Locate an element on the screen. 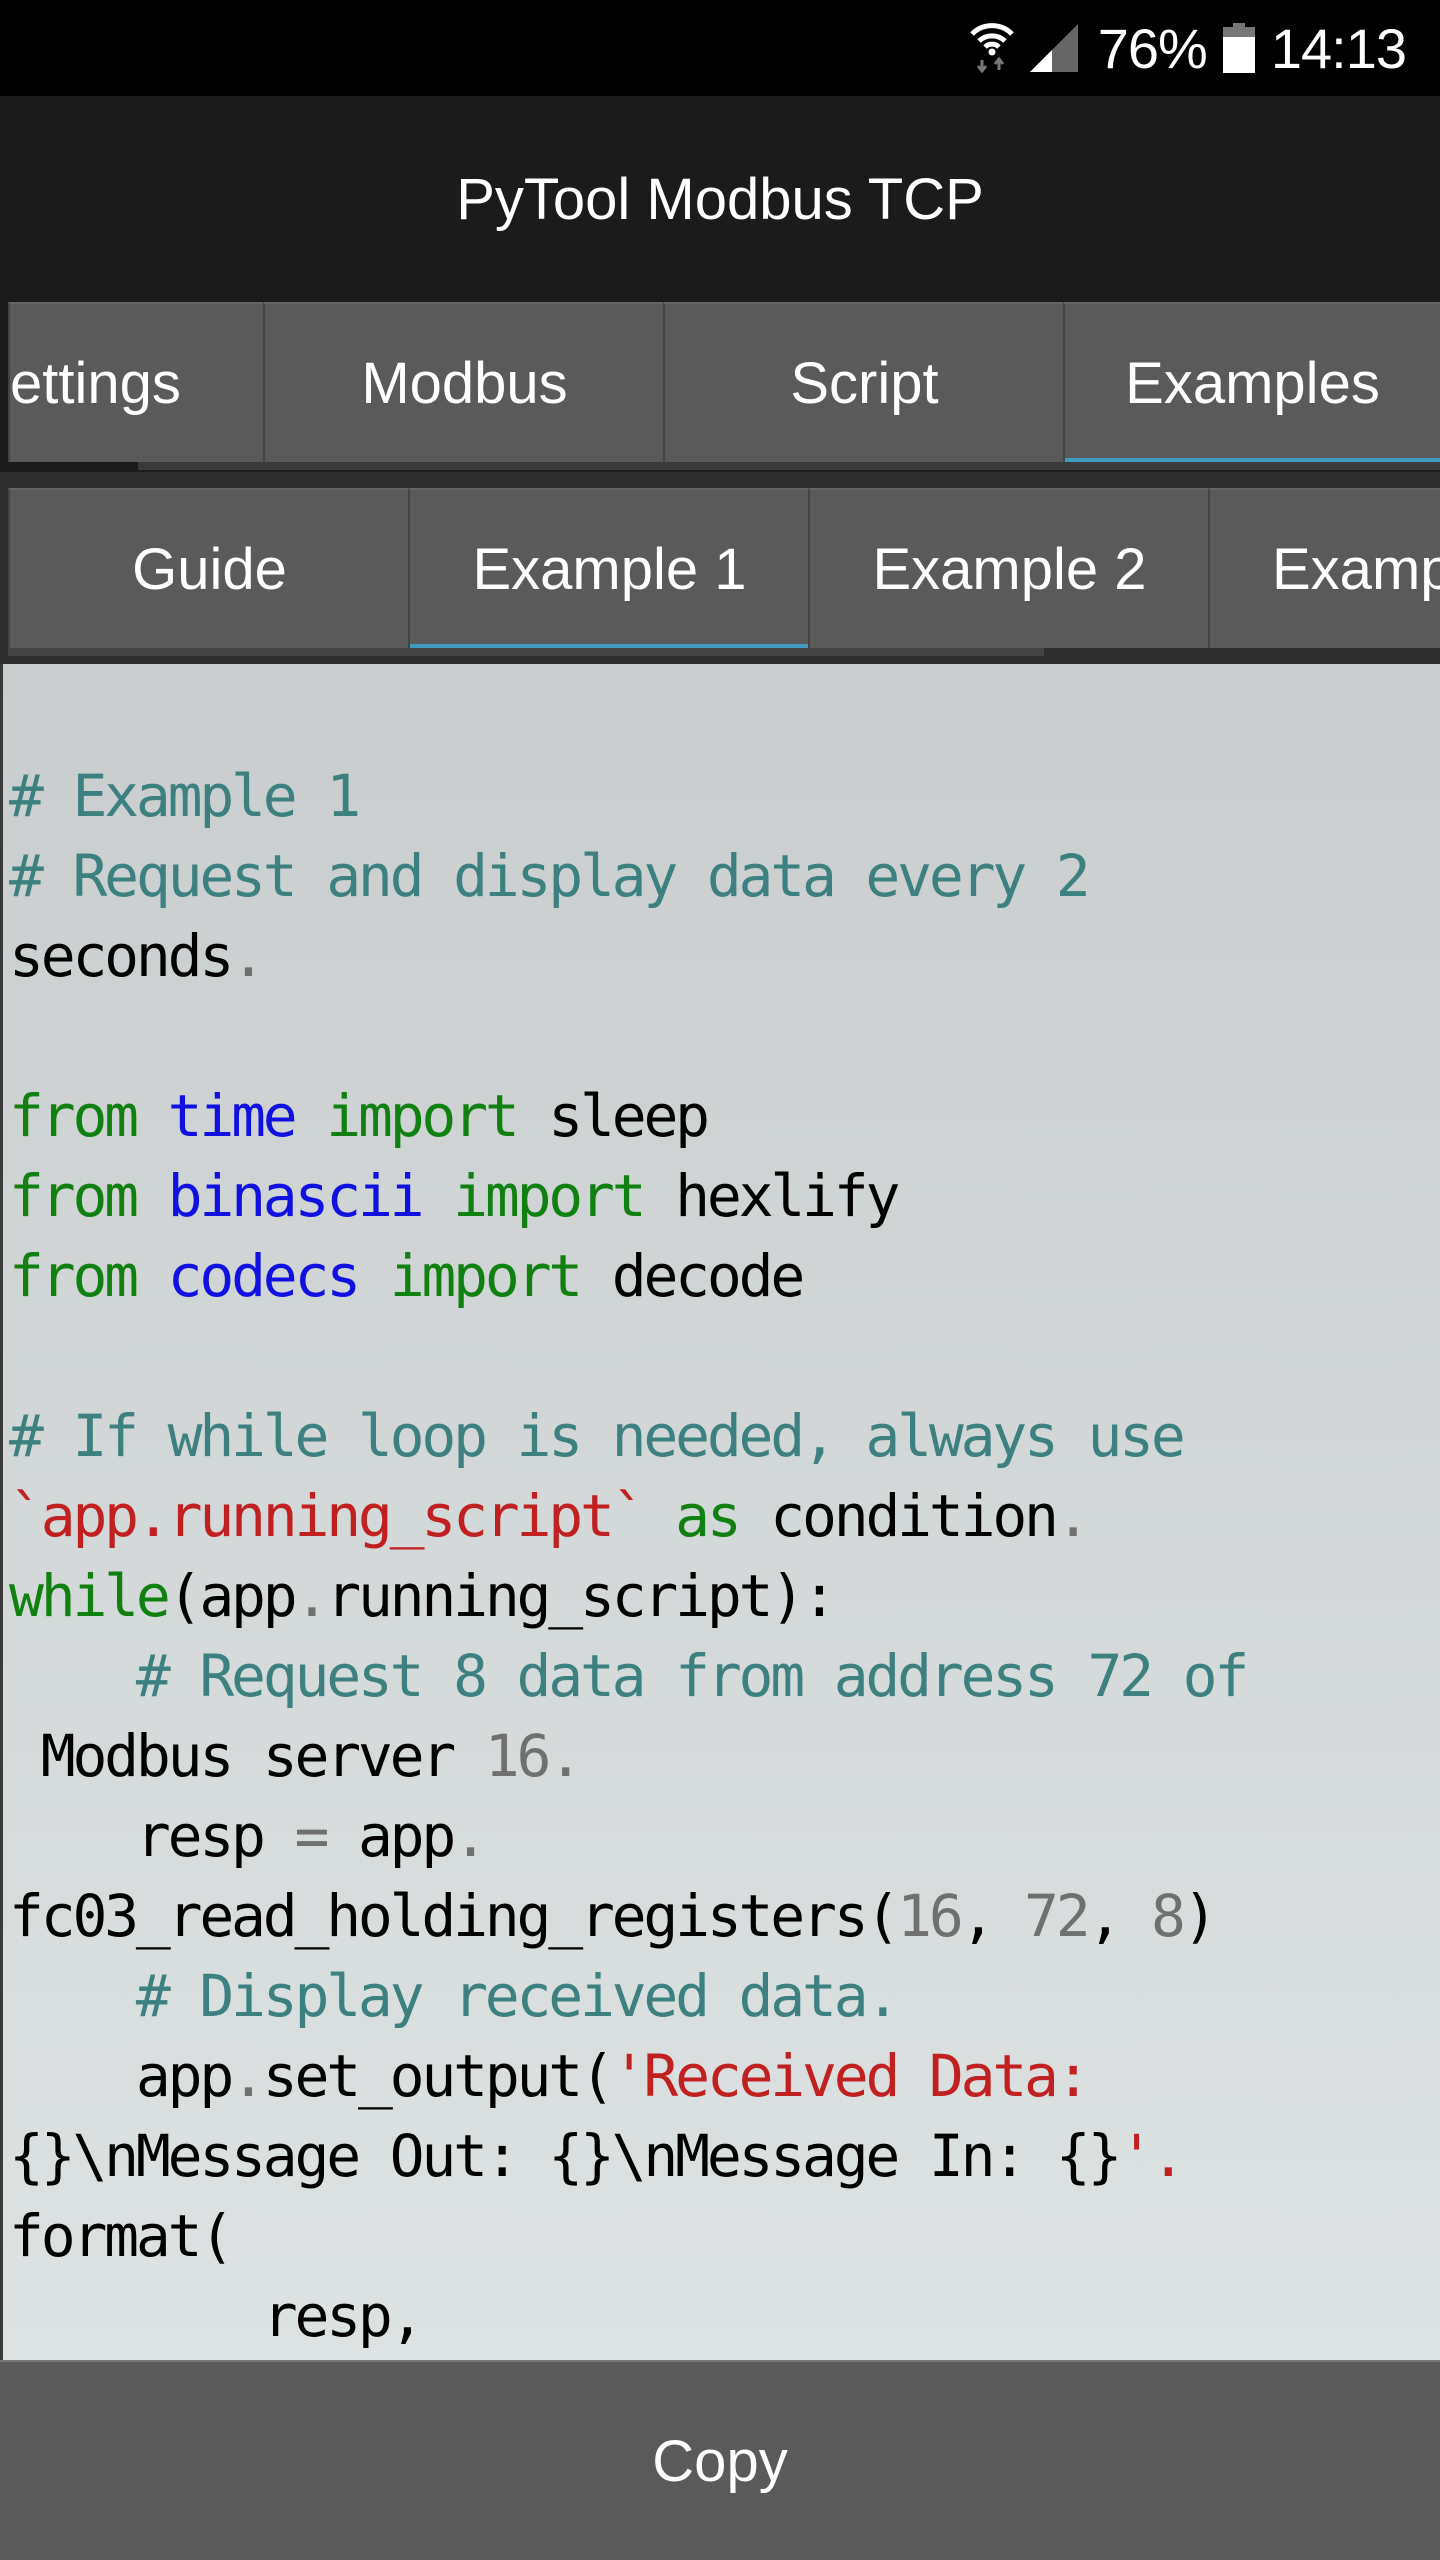 This screenshot has height=2560, width=1440. code-line: {}\nMessage Out: {}\nMessage In: {}'. is located at coordinates (627, 2156).